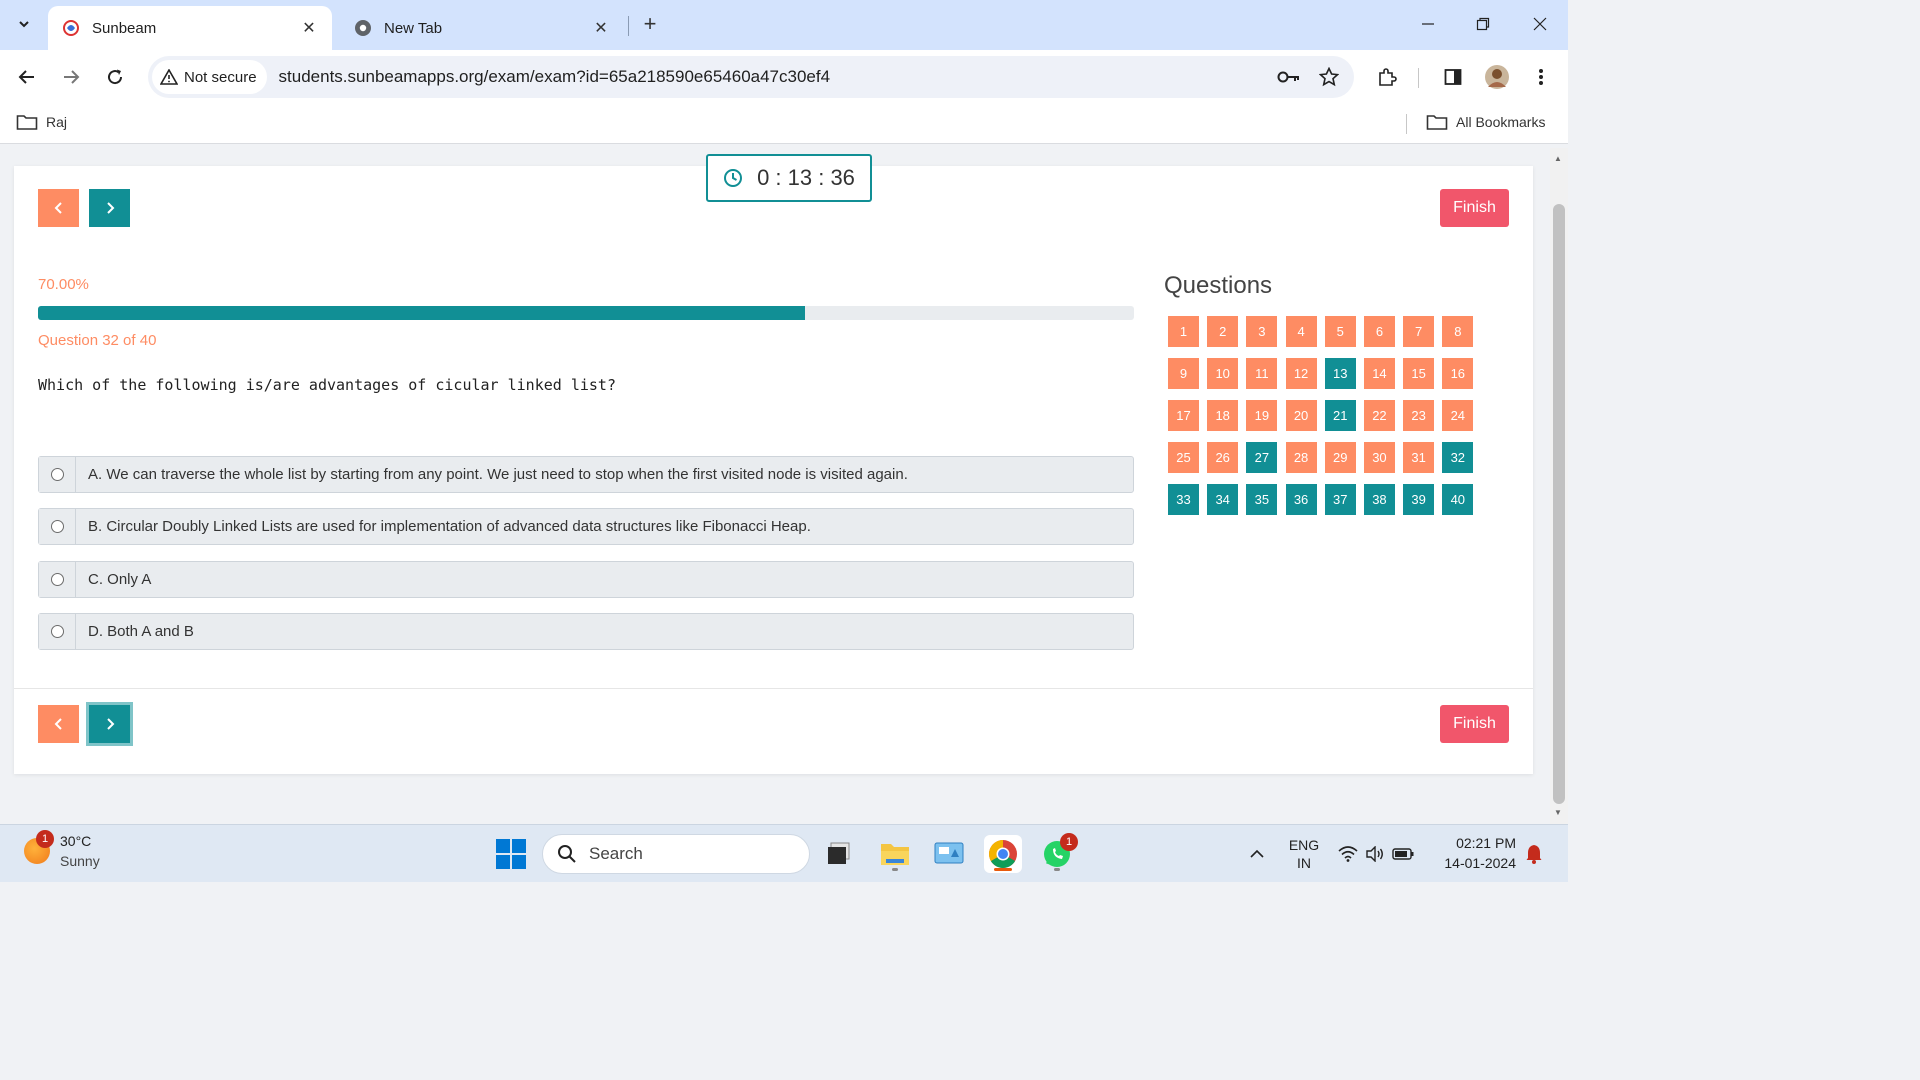 This screenshot has width=1920, height=1080. What do you see at coordinates (115, 77) in the screenshot?
I see `reload-button` at bounding box center [115, 77].